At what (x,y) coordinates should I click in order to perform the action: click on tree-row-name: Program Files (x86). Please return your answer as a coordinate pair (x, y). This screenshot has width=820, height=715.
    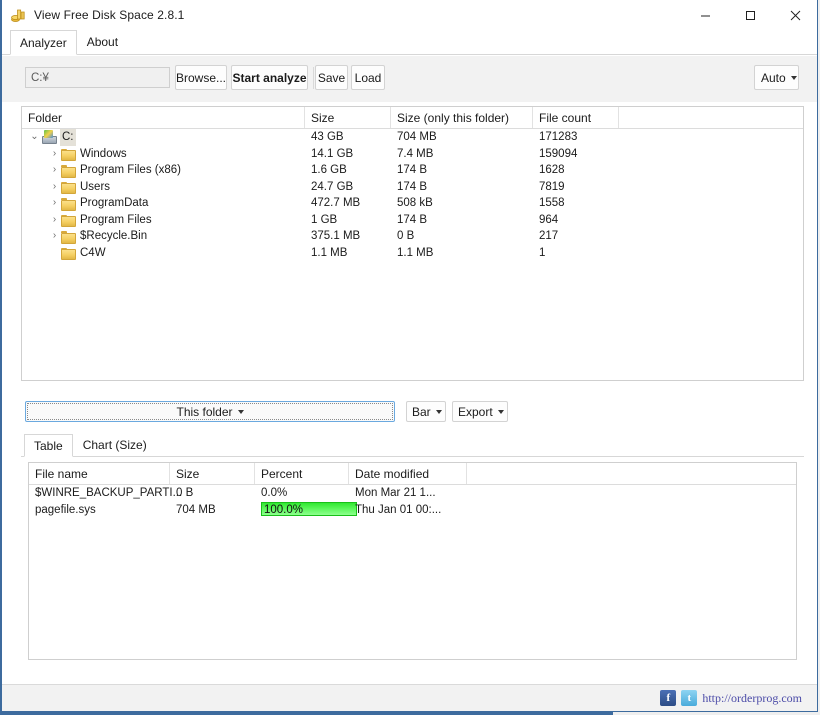
    Looking at the image, I should click on (130, 170).